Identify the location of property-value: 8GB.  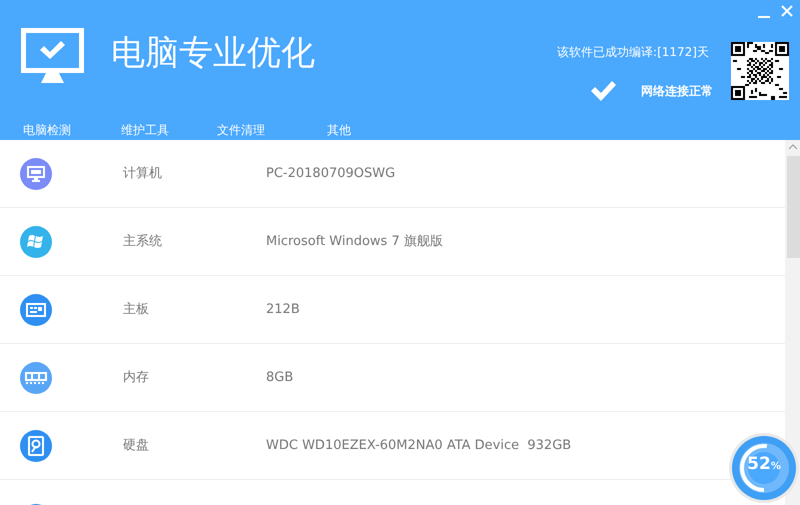
(280, 377).